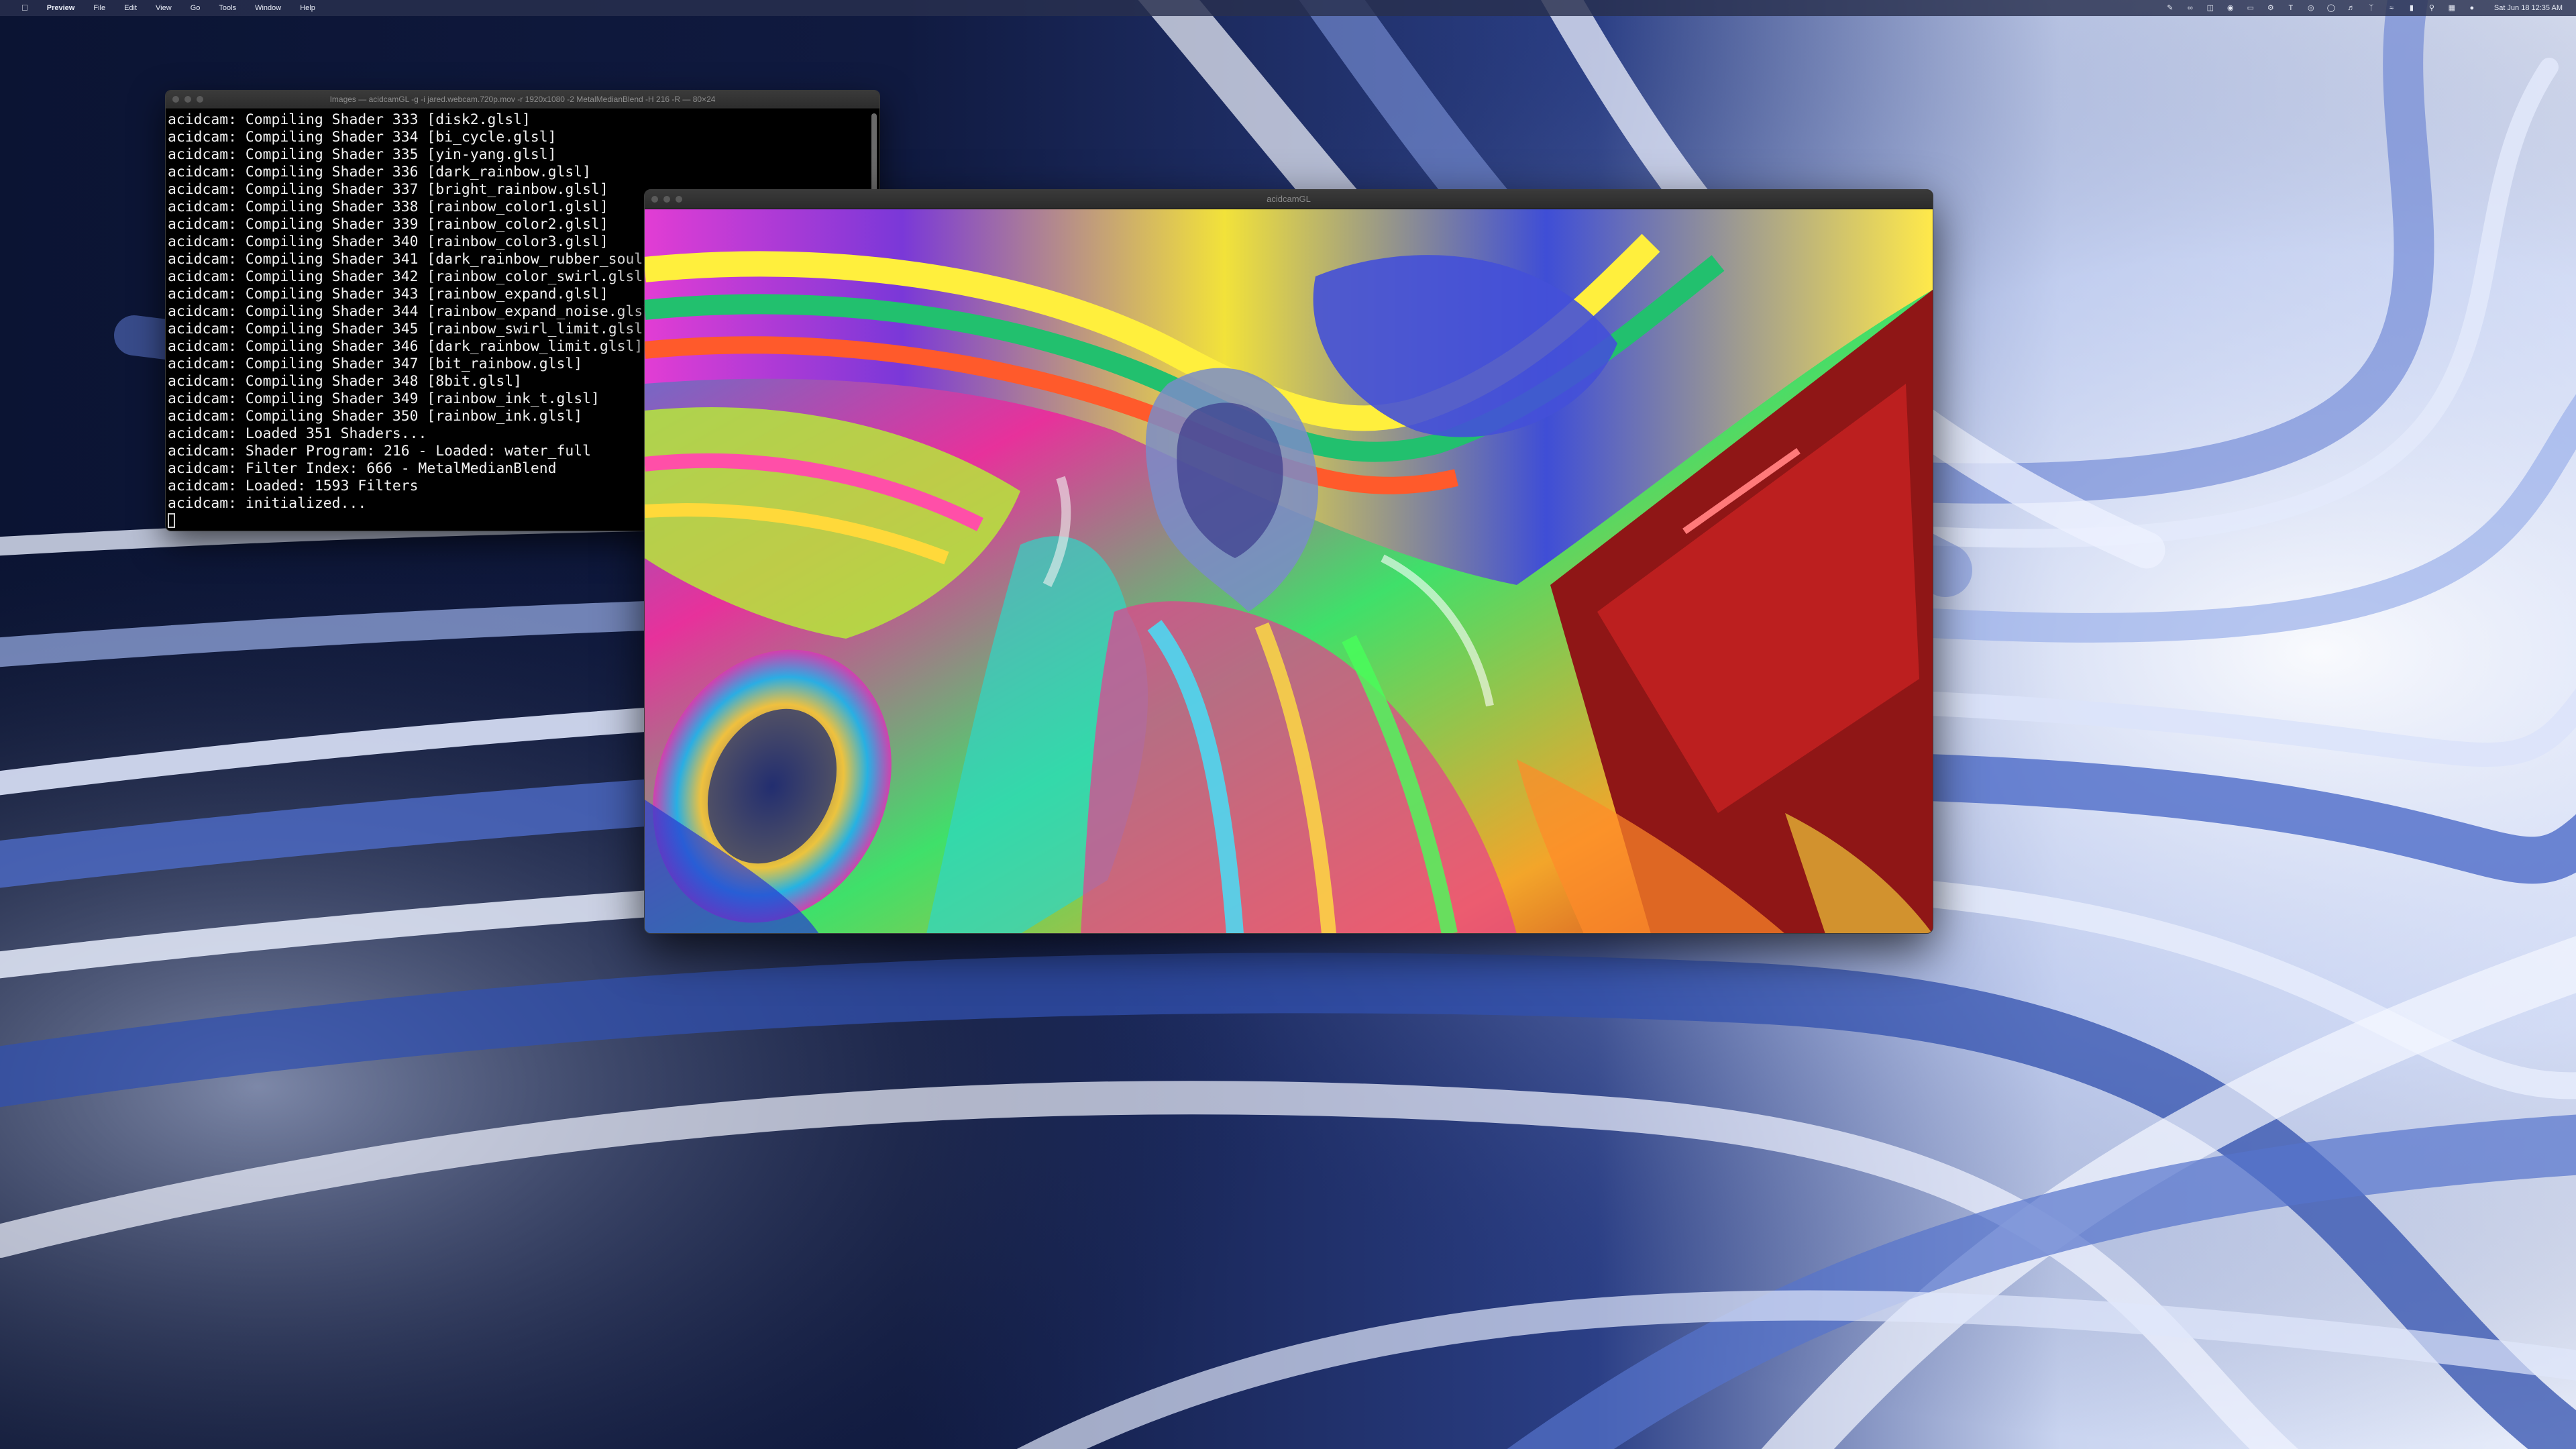  I want to click on menu-clock: Sat Jun 18 12:35 AM, so click(2524, 8).